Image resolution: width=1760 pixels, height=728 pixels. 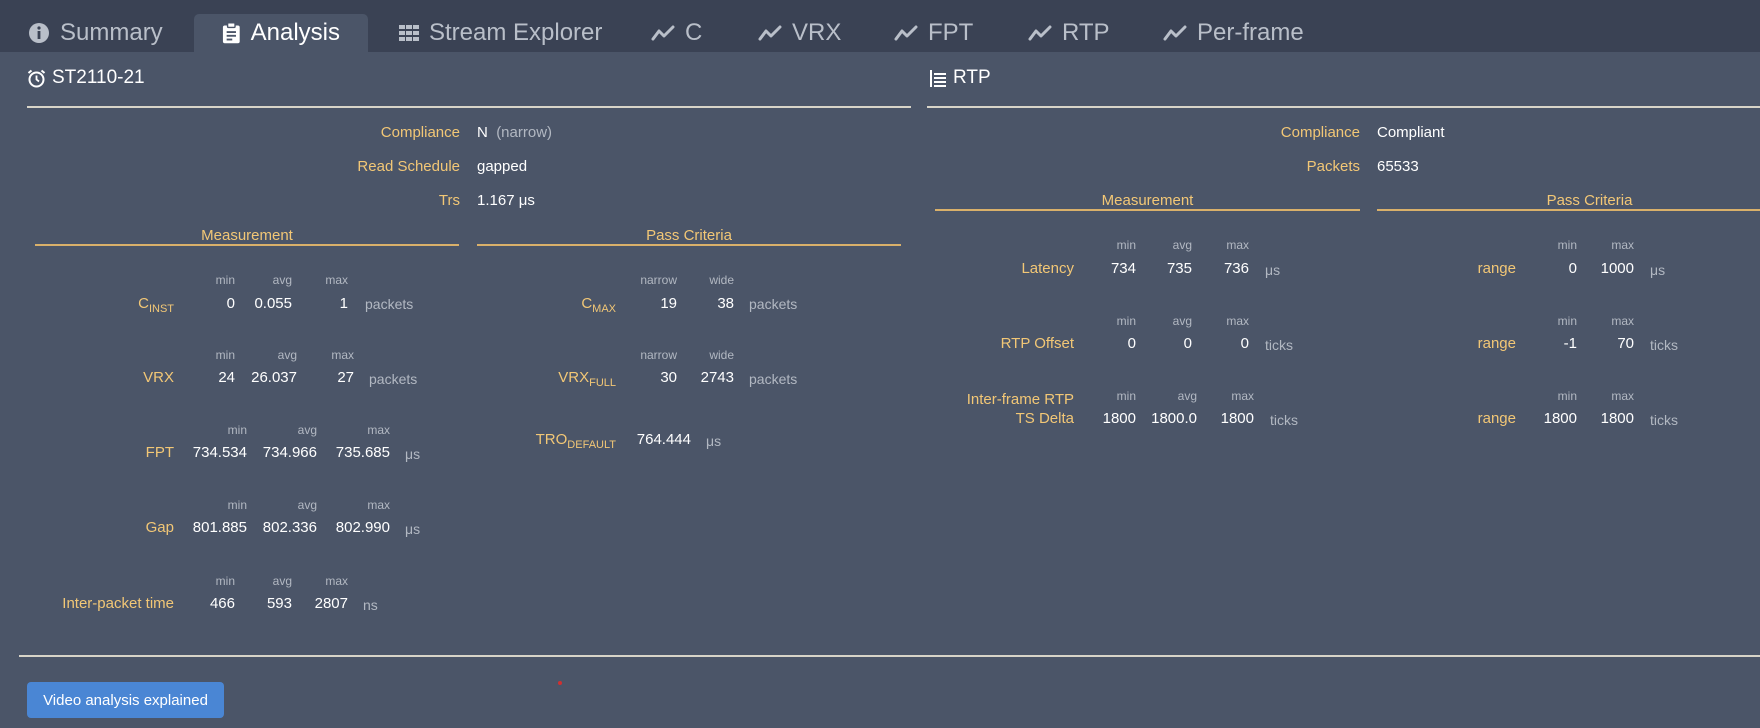 What do you see at coordinates (125, 700) in the screenshot?
I see `video-analysis-explained-button: Video analysis explained` at bounding box center [125, 700].